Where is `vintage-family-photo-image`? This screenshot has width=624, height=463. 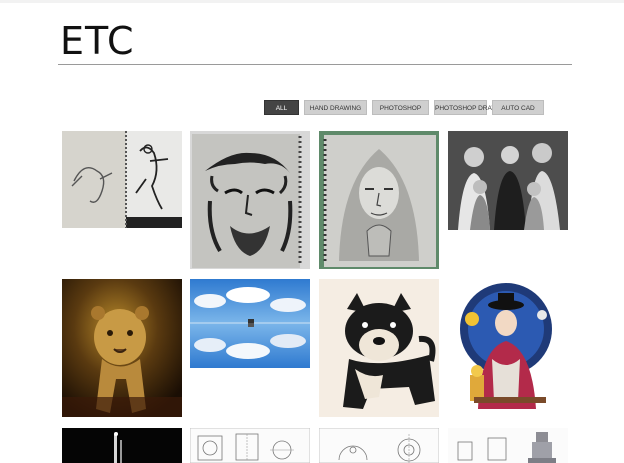 vintage-family-photo-image is located at coordinates (508, 180).